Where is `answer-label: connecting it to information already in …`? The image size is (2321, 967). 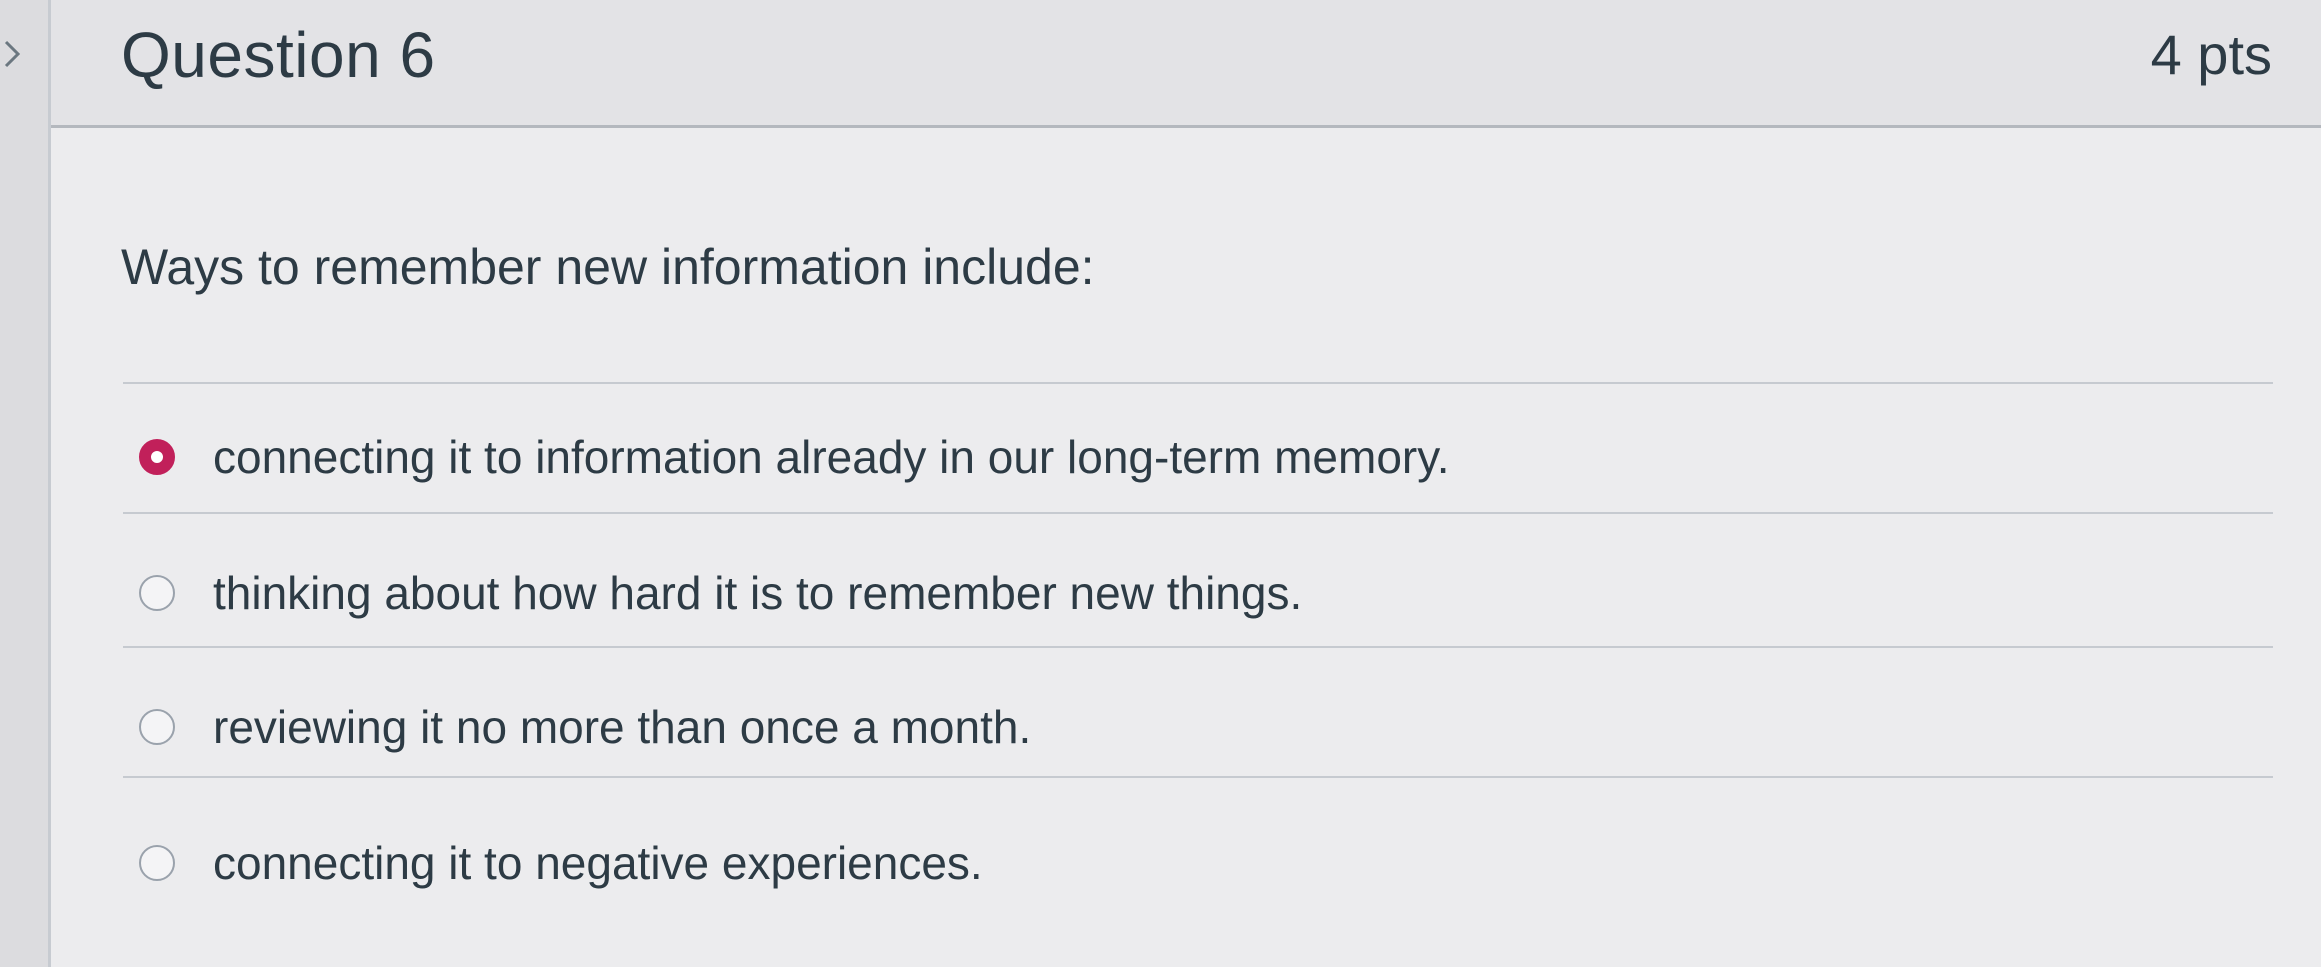 answer-label: connecting it to information already in … is located at coordinates (831, 457).